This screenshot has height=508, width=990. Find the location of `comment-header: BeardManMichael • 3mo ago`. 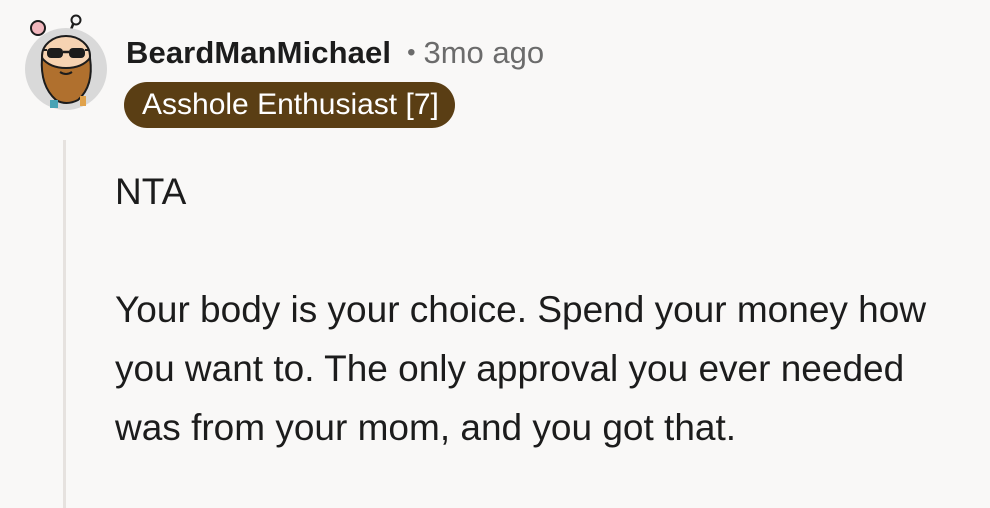

comment-header: BeardManMichael • 3mo ago is located at coordinates (335, 53).